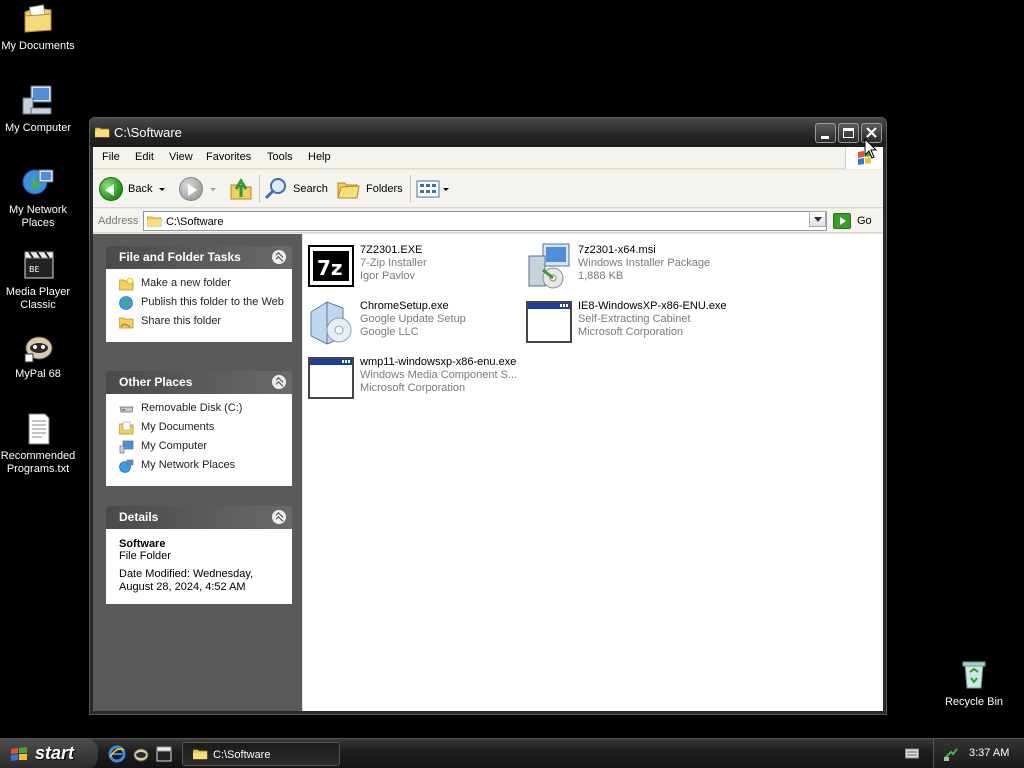  What do you see at coordinates (389, 332) in the screenshot?
I see `file-meta: Google LLC` at bounding box center [389, 332].